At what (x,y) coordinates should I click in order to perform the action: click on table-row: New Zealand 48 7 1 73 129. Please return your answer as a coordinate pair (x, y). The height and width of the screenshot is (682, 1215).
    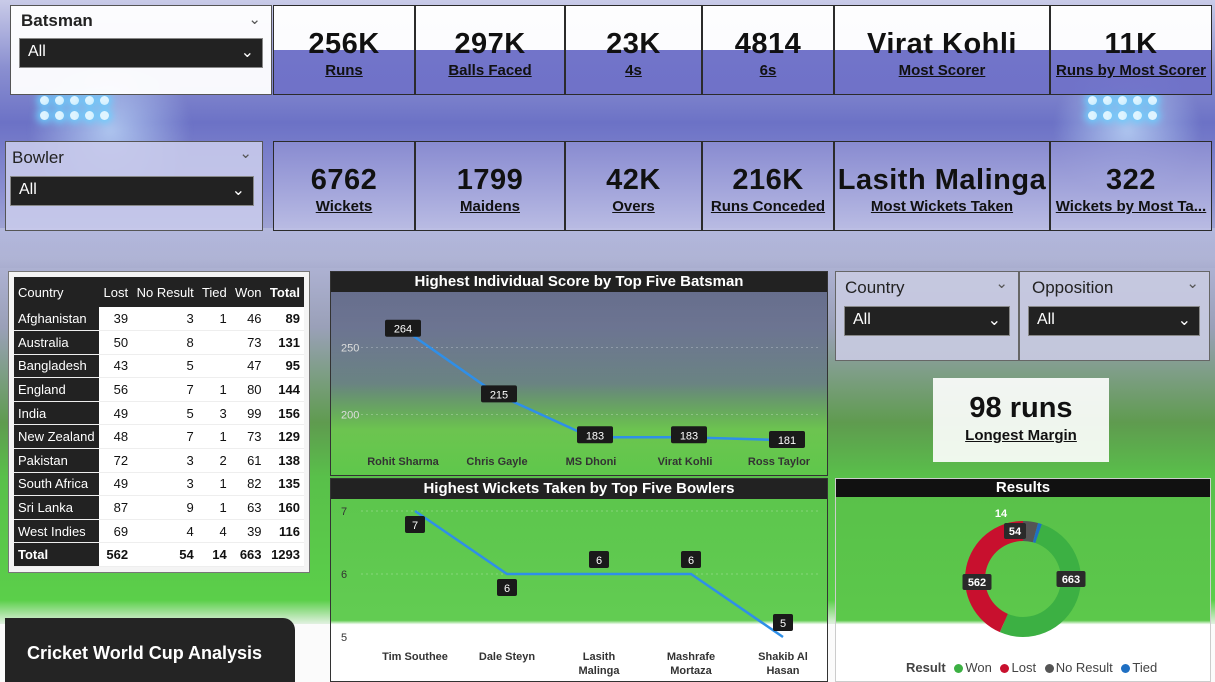
    Looking at the image, I should click on (159, 437).